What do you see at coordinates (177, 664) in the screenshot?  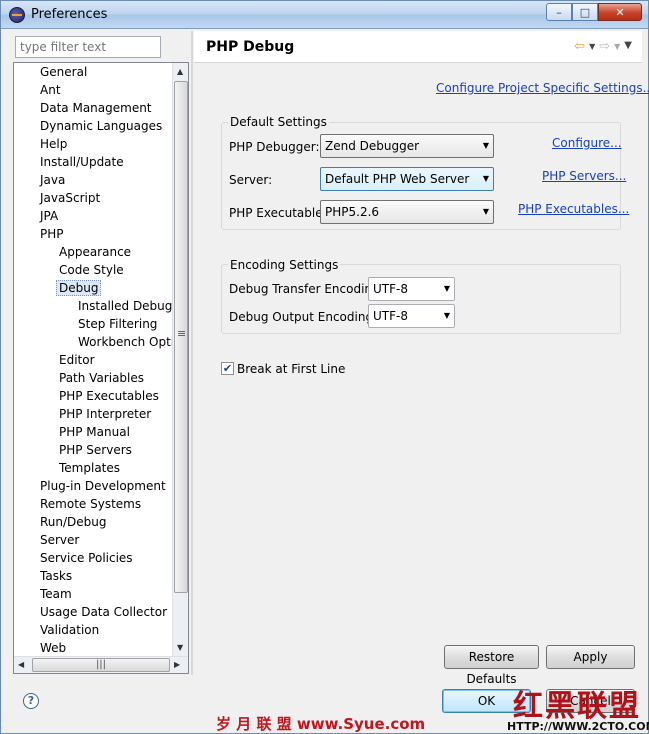 I see `scroll-right-icon: ▶` at bounding box center [177, 664].